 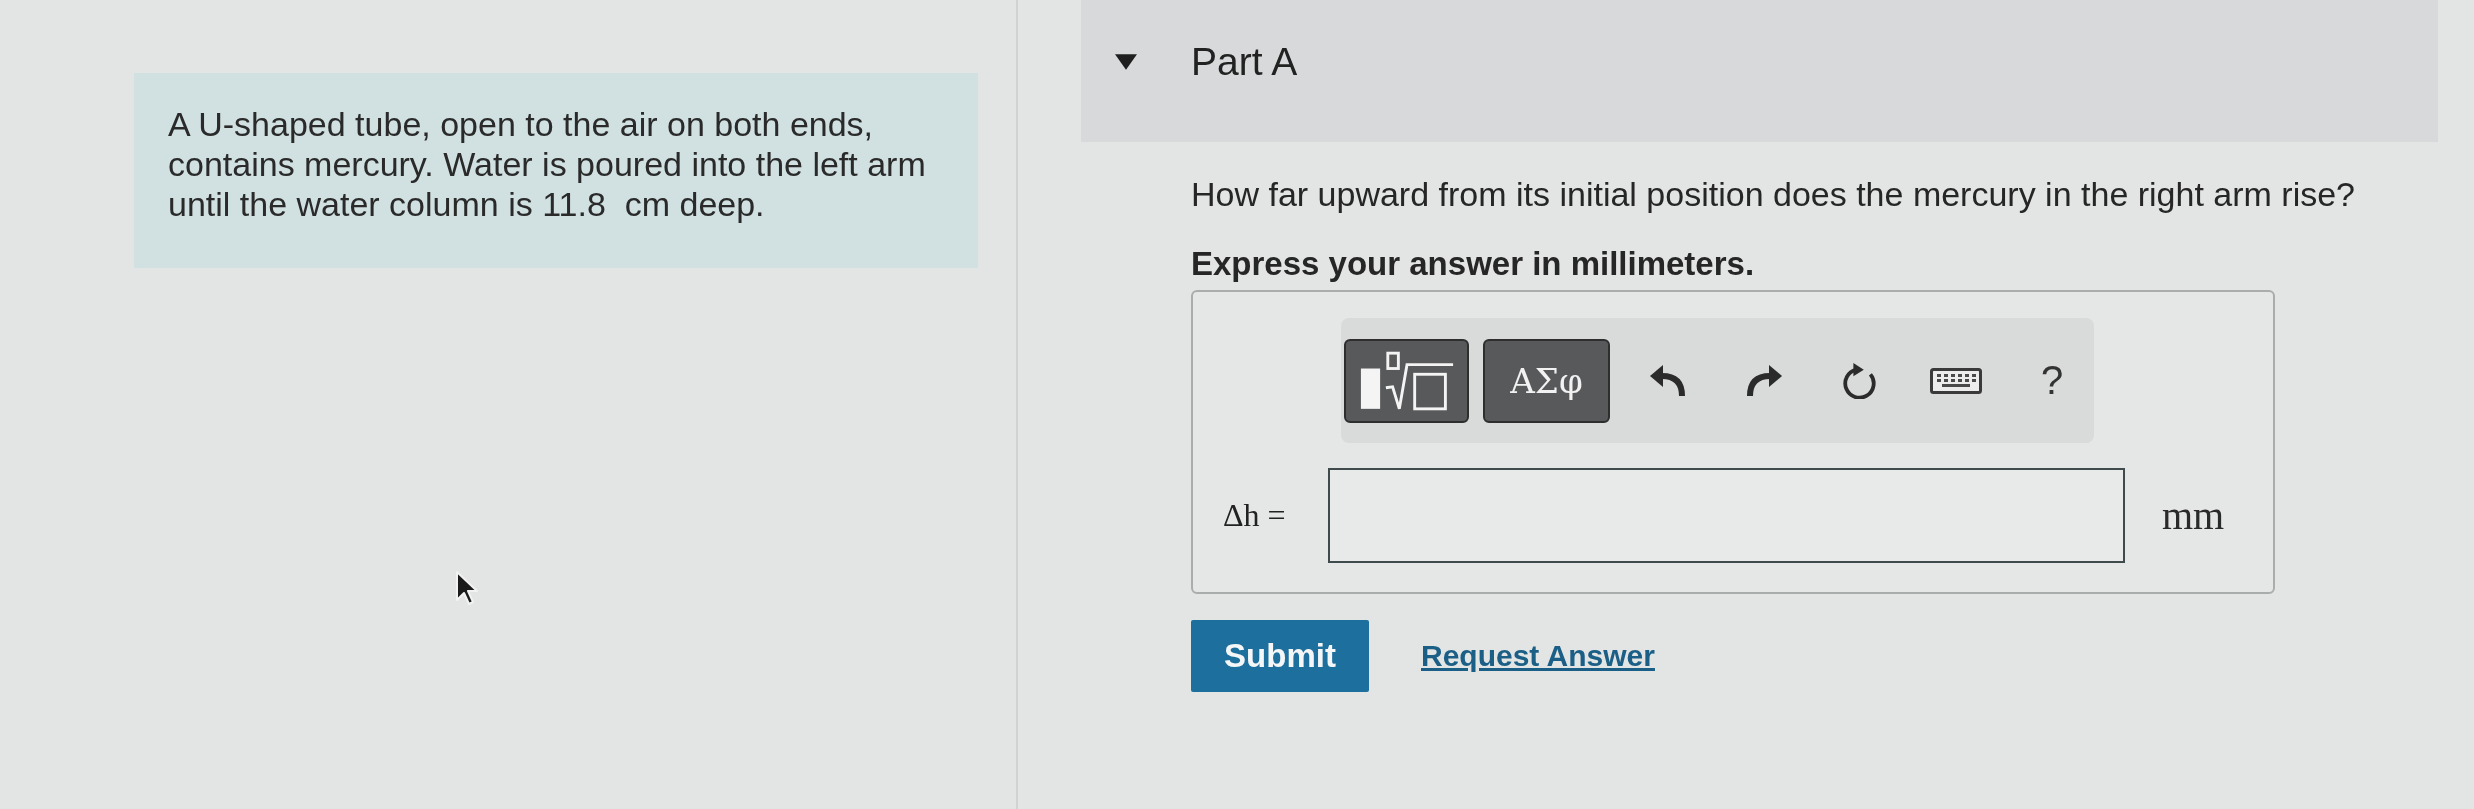 What do you see at coordinates (2193, 515) in the screenshot?
I see `units-label: mm` at bounding box center [2193, 515].